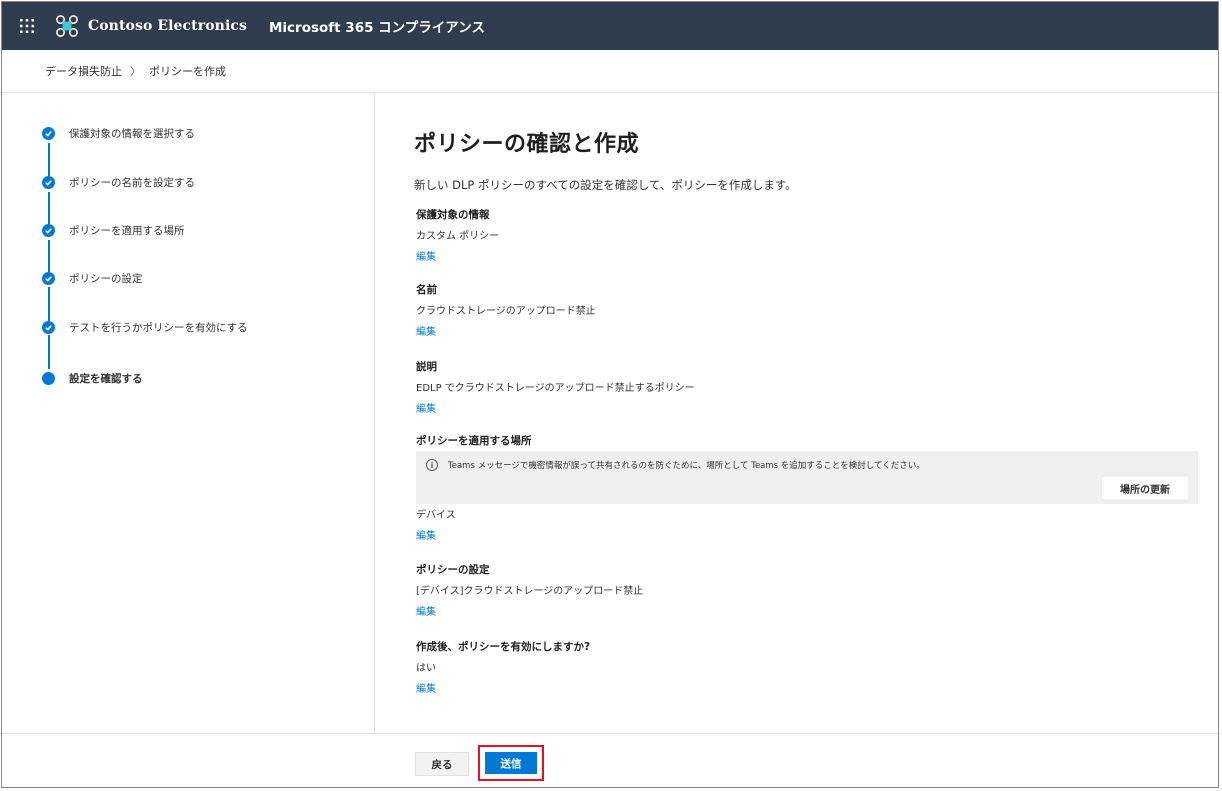  I want to click on step-label: ポリシーの設定, so click(106, 278).